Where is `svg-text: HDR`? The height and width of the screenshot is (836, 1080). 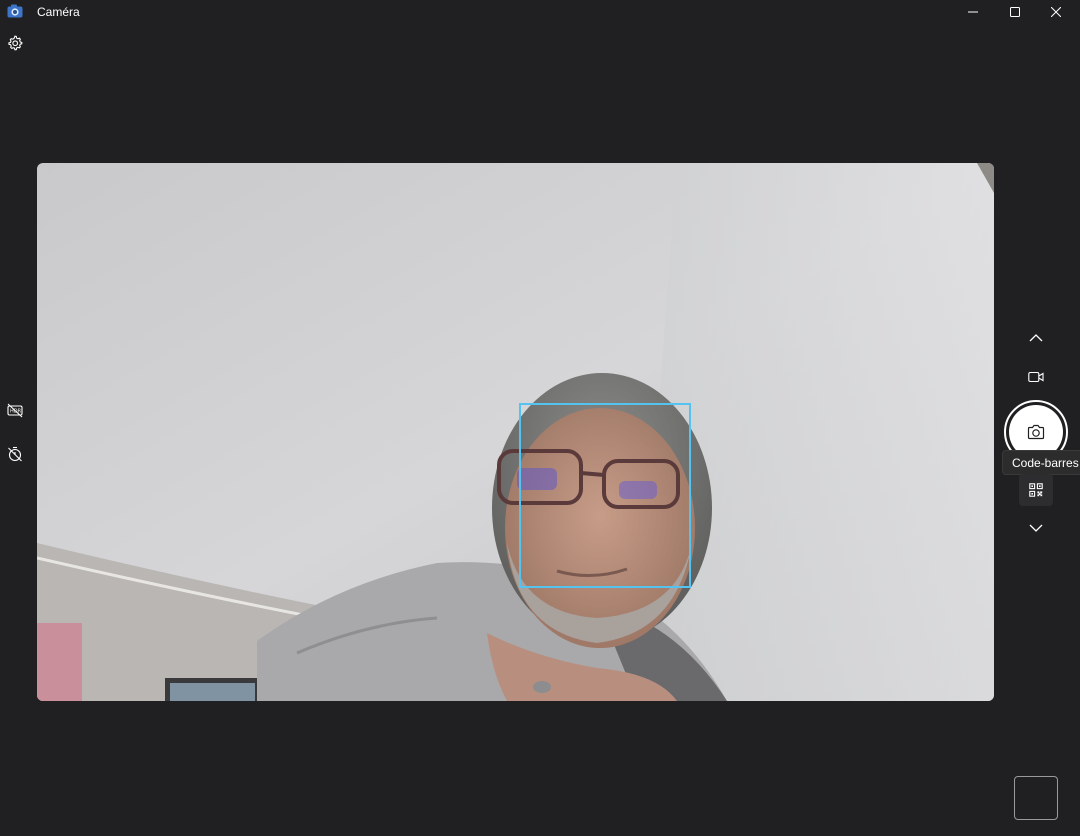 svg-text: HDR is located at coordinates (16, 412).